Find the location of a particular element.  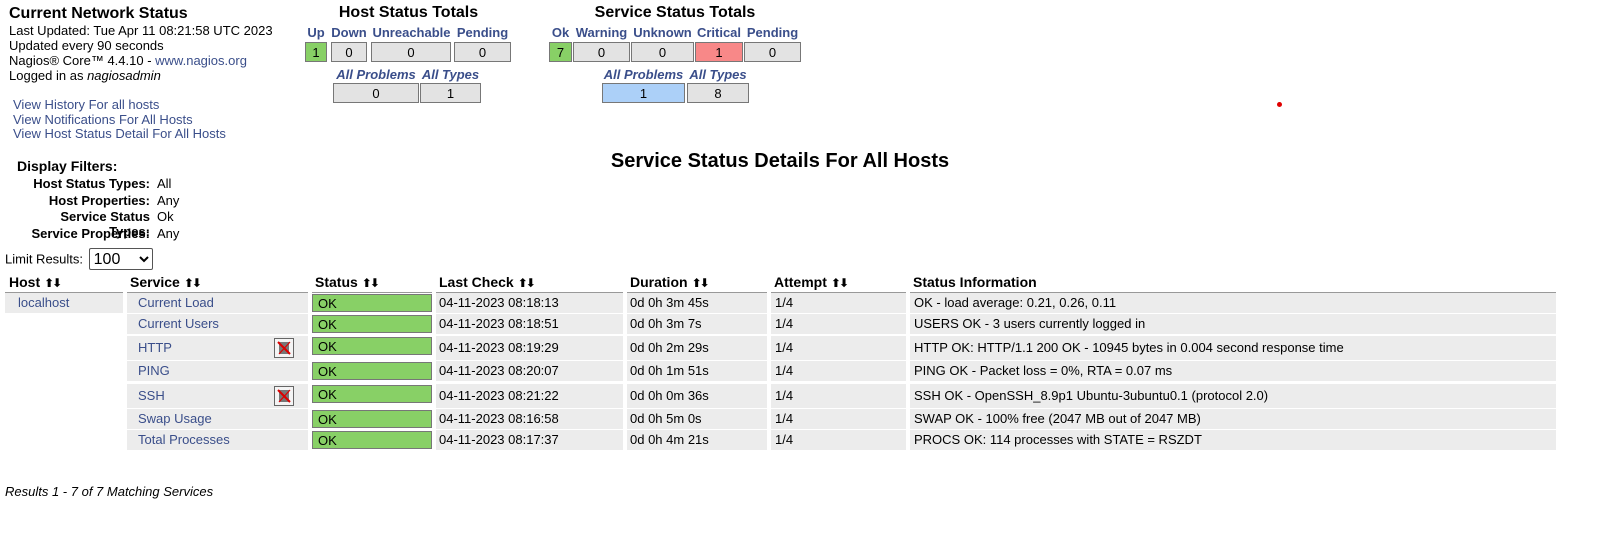

update-interval-text: Updated every 90 seconds is located at coordinates (86, 45).